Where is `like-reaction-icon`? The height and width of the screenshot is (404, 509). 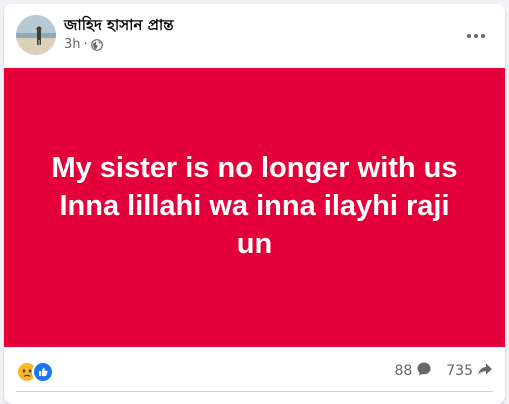 like-reaction-icon is located at coordinates (43, 372).